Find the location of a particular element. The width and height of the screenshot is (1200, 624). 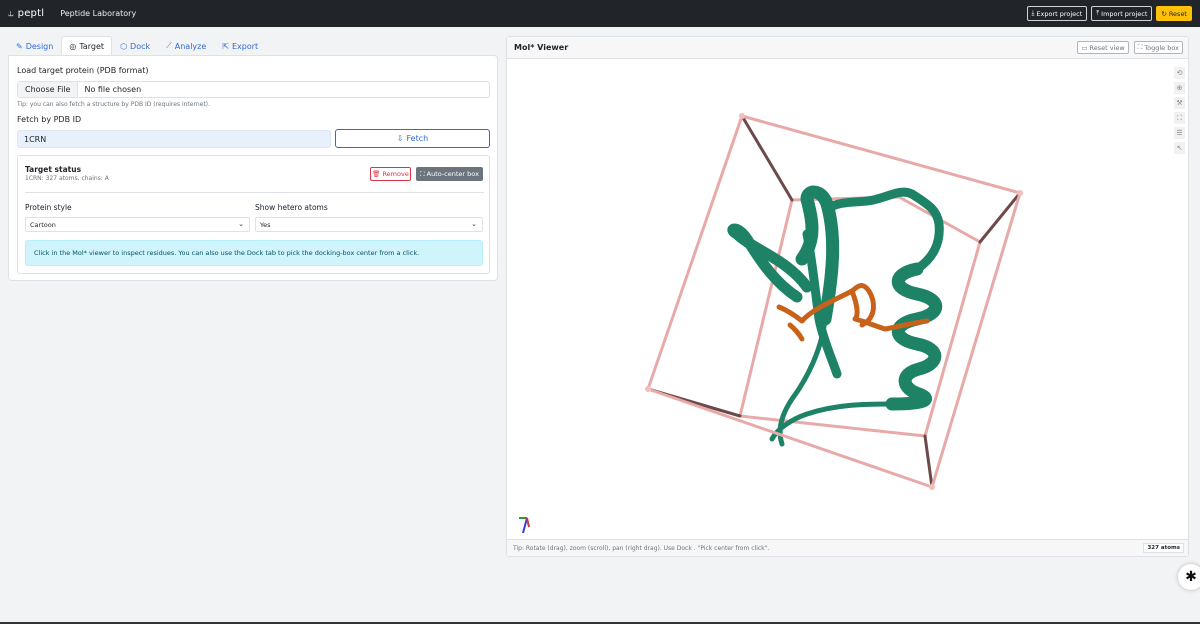

no-file-text: No file chosen is located at coordinates (113, 89).